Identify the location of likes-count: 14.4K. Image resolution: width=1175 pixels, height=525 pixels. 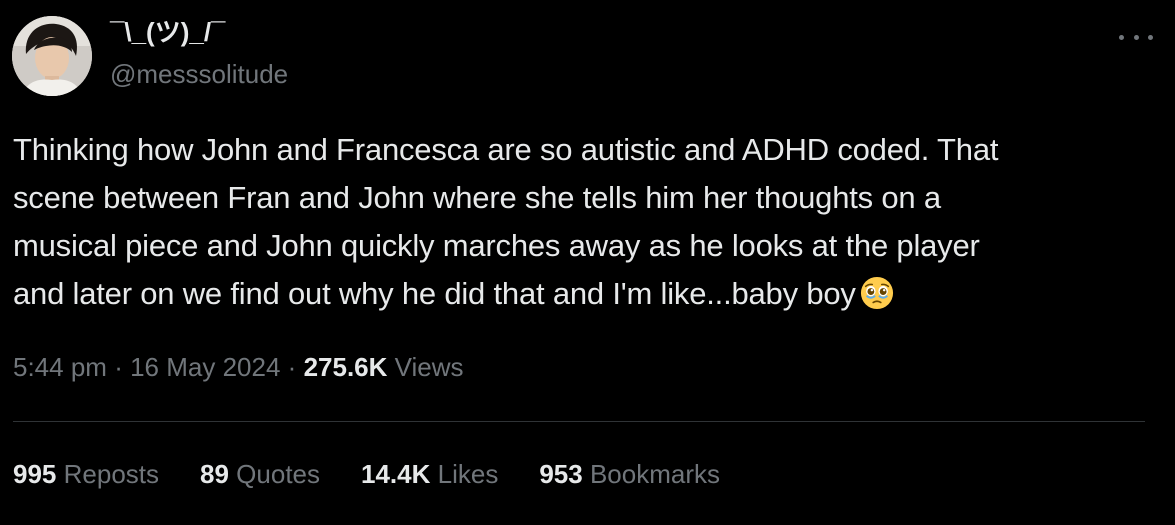
(396, 474).